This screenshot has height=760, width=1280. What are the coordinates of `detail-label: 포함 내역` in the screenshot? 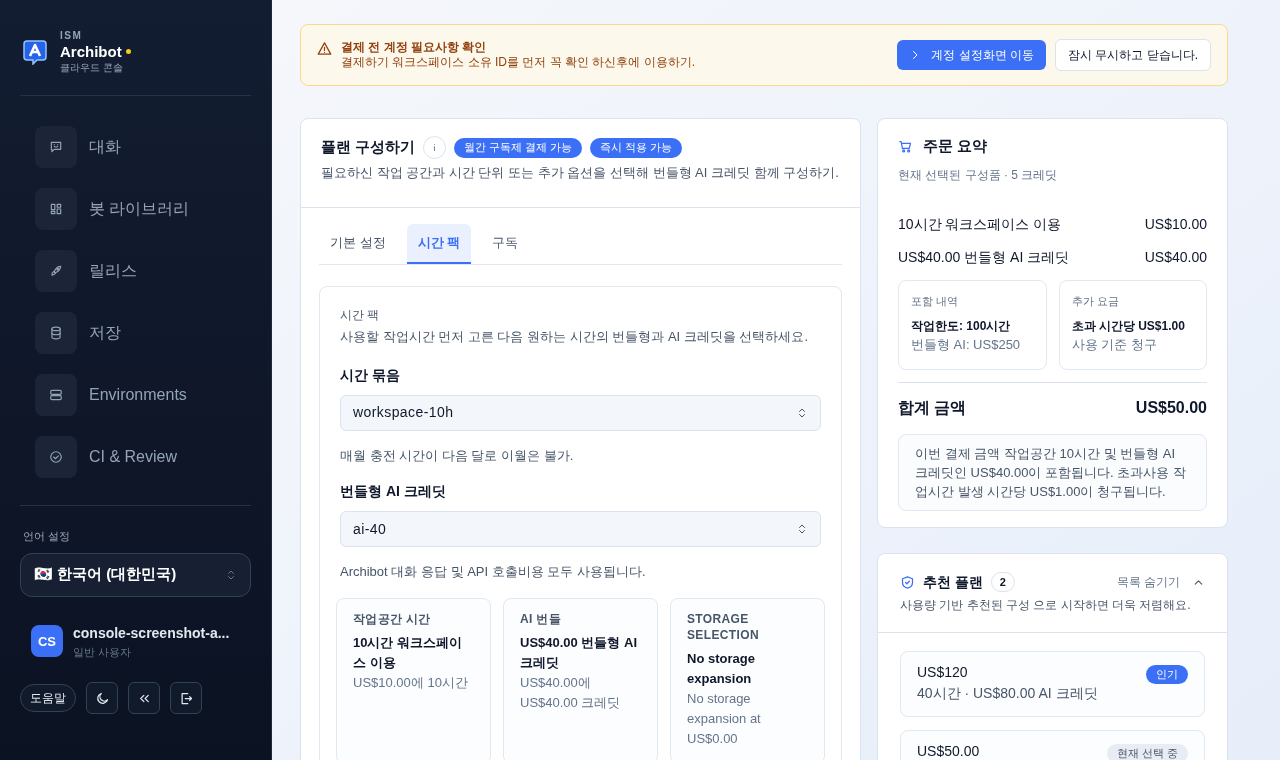 It's located at (935, 301).